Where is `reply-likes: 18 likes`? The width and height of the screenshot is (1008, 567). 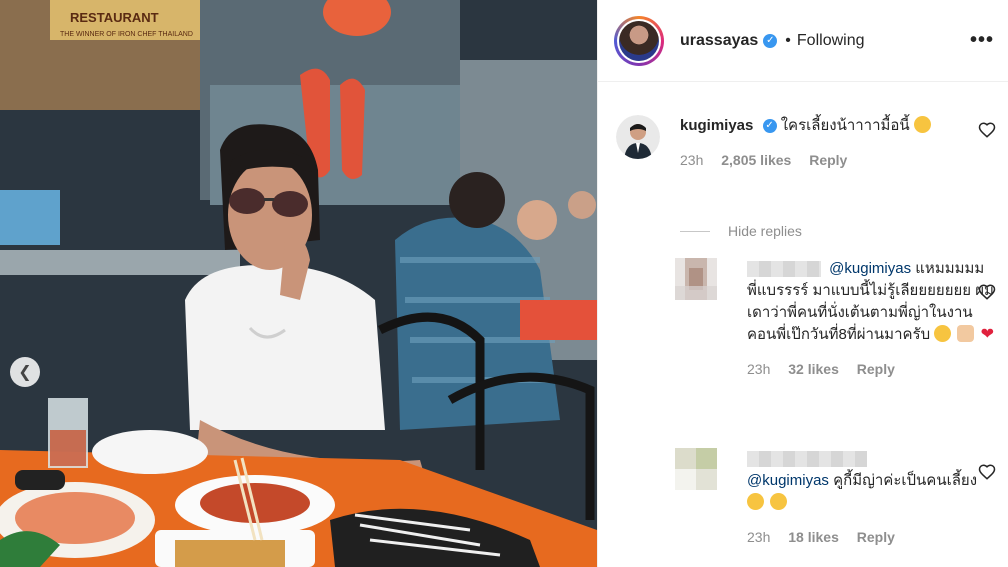
reply-likes: 18 likes is located at coordinates (813, 537).